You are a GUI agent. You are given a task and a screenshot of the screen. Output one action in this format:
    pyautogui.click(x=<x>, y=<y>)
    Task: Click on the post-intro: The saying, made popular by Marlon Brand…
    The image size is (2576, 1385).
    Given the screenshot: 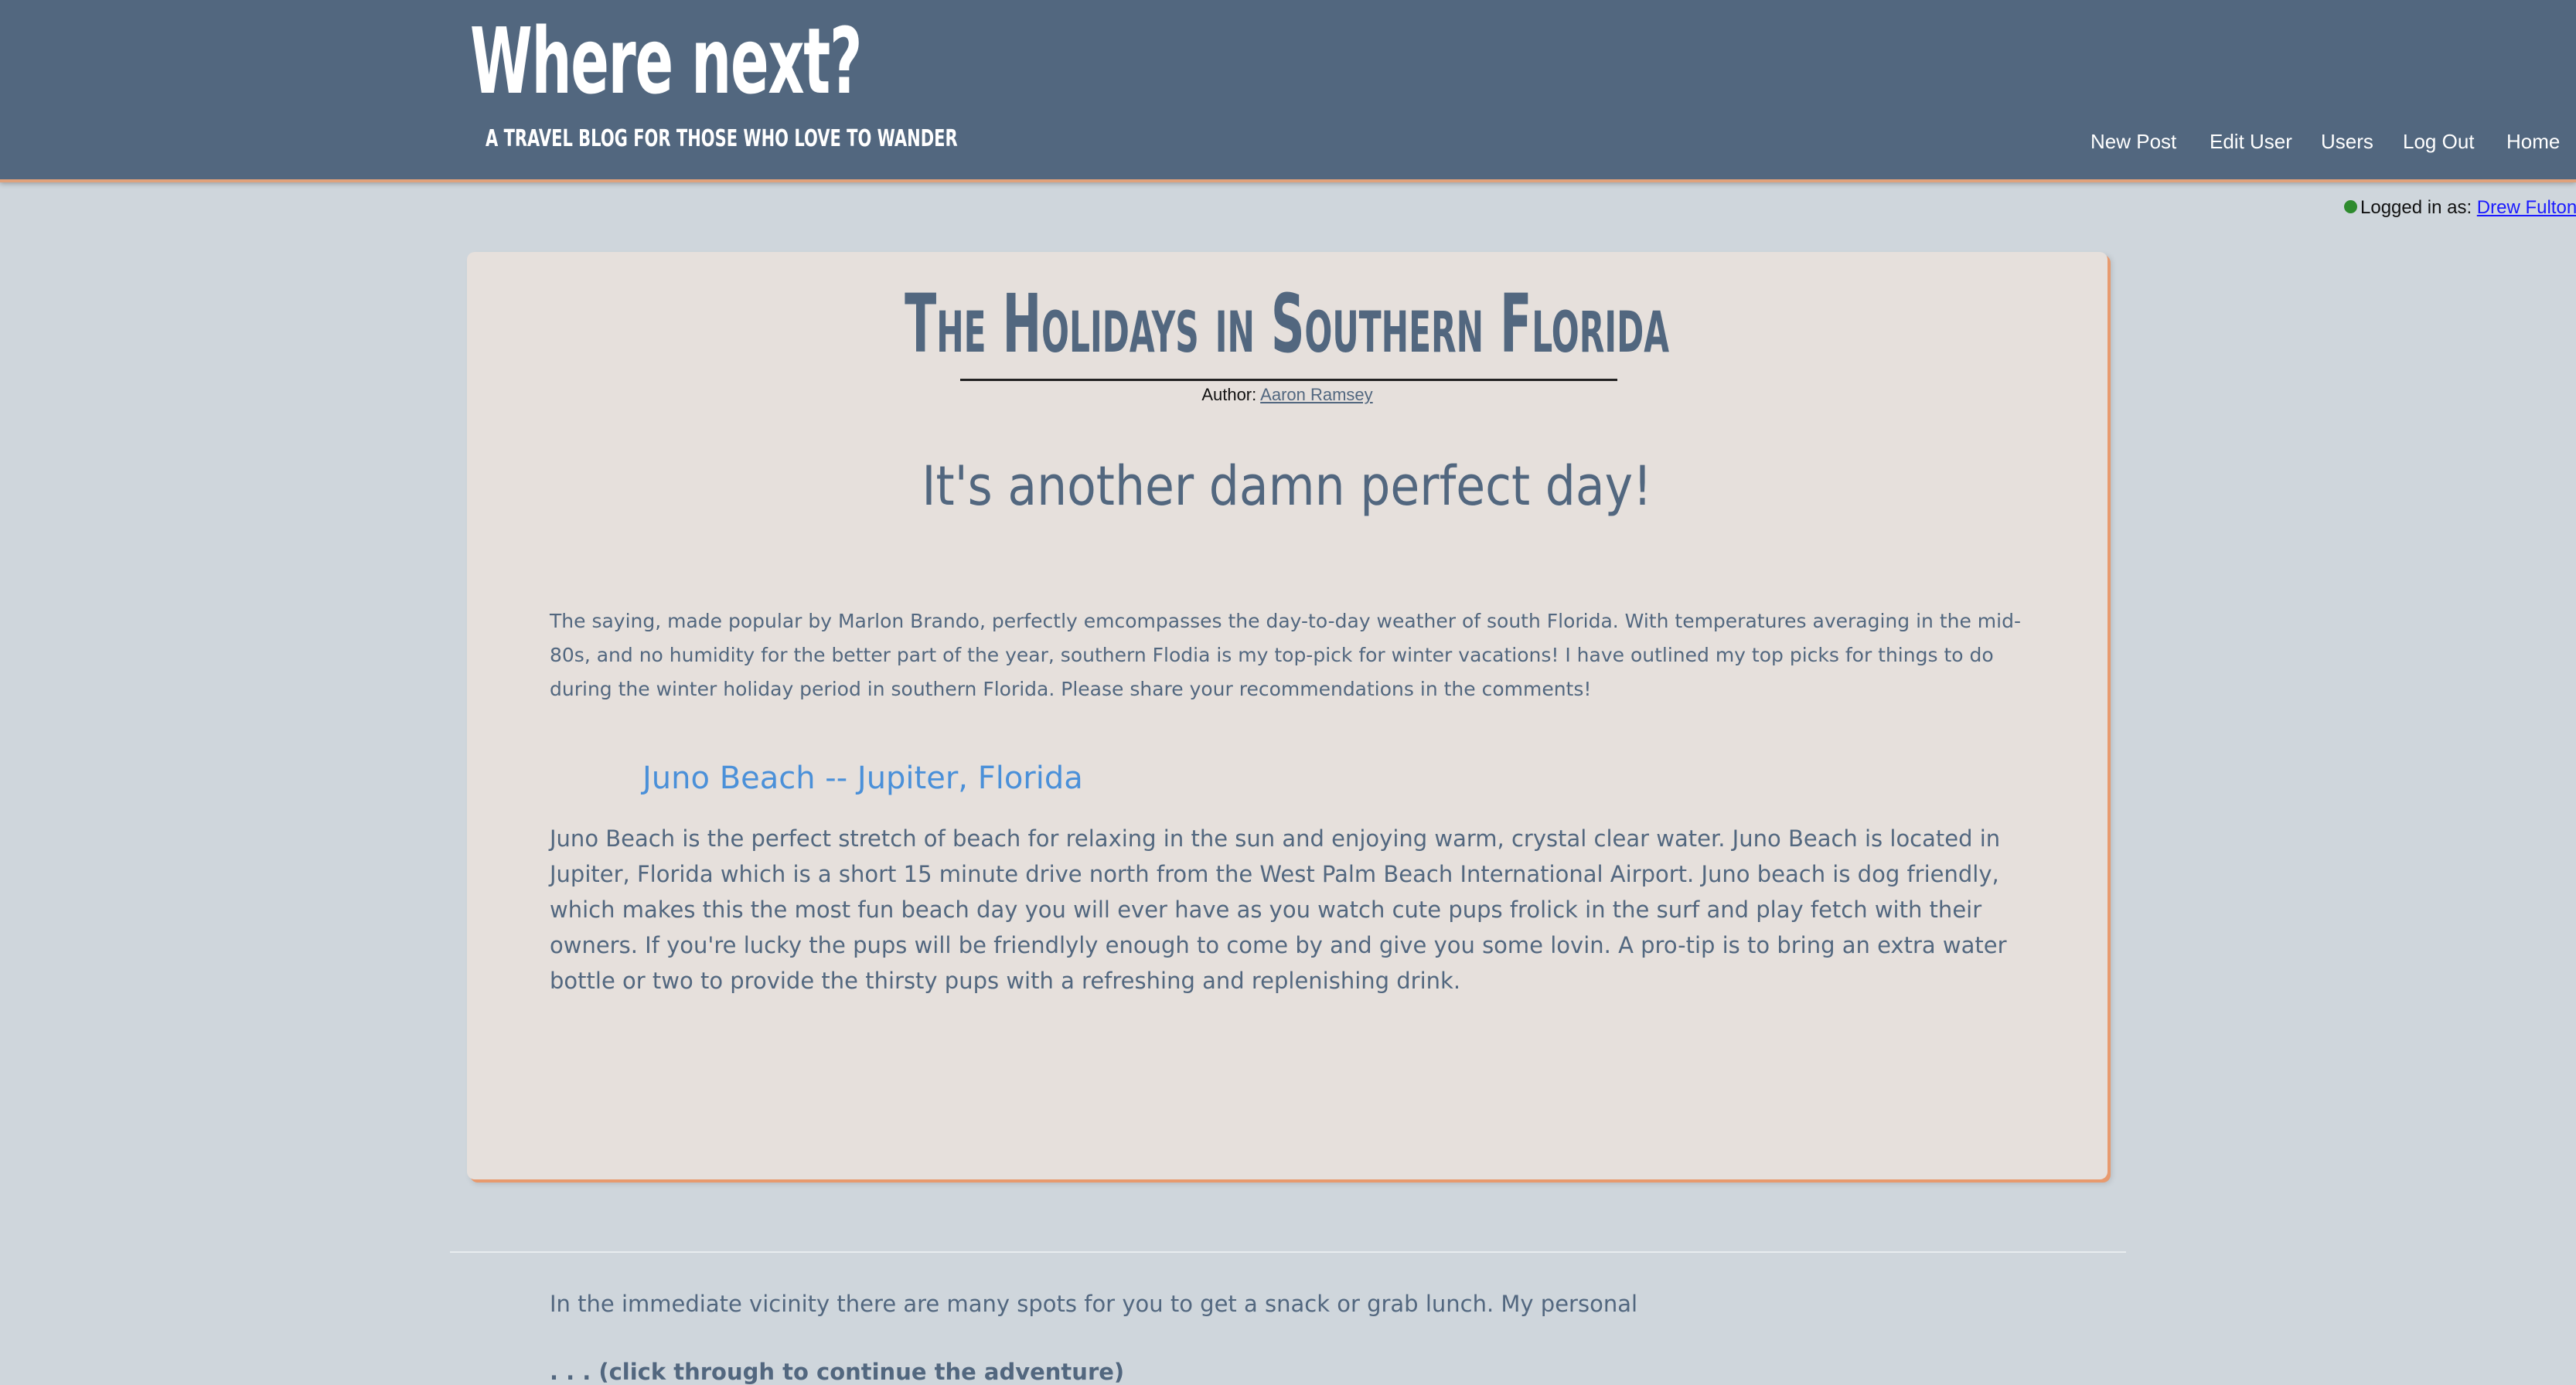 What is the action you would take?
    pyautogui.click(x=1285, y=655)
    